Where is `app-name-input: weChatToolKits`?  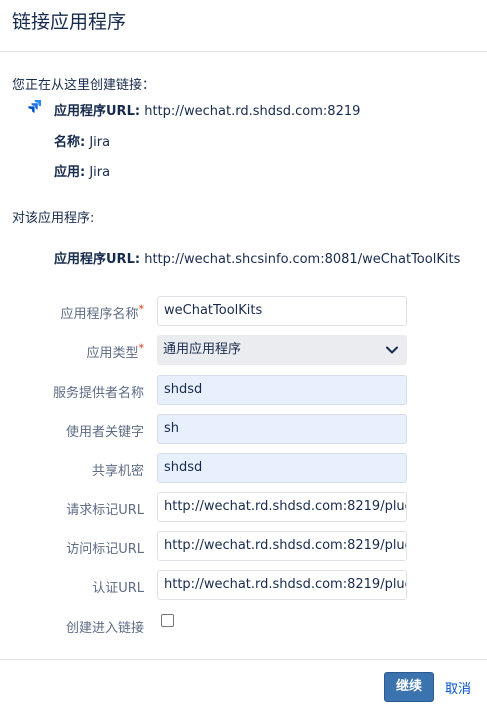
app-name-input: weChatToolKits is located at coordinates (282, 311).